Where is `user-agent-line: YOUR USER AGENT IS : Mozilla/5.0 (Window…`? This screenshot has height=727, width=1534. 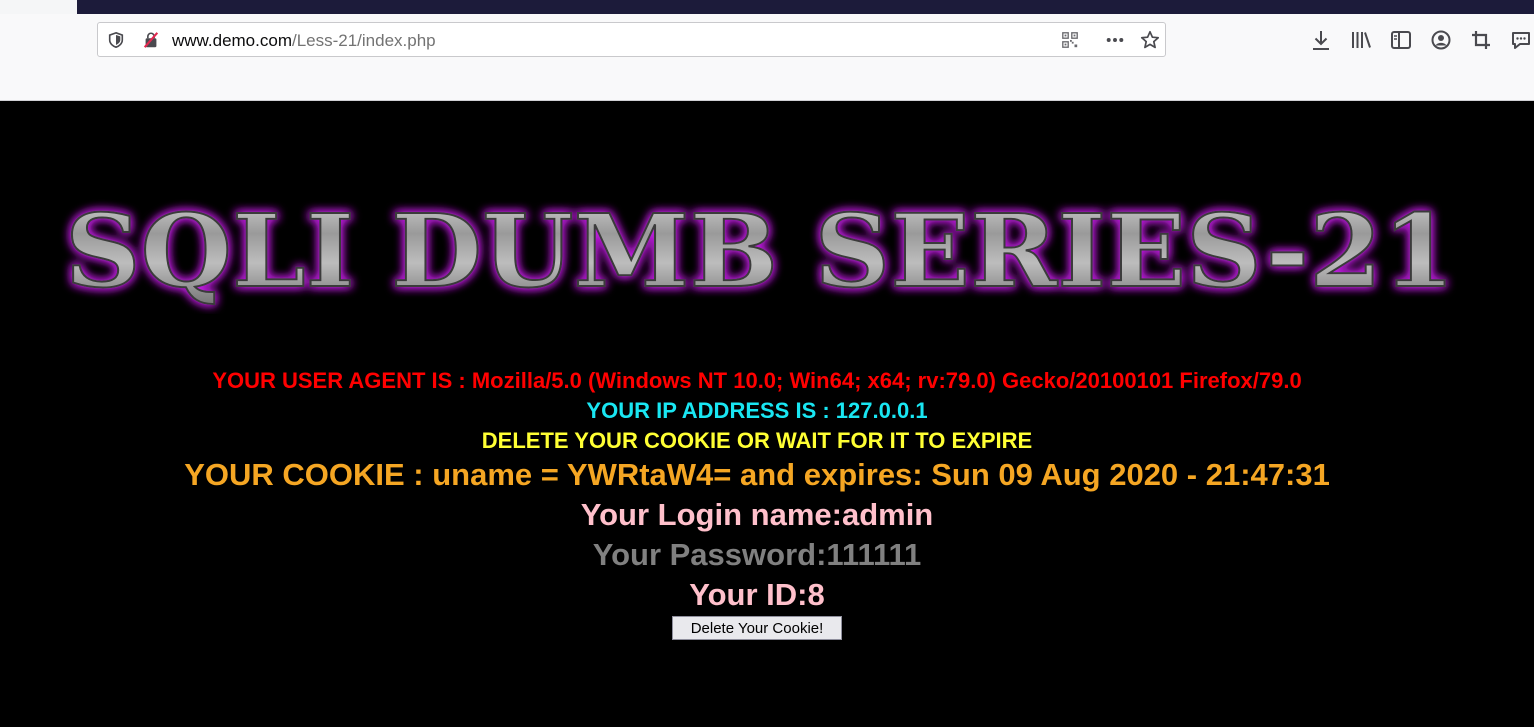
user-agent-line: YOUR USER AGENT IS : Mozilla/5.0 (Window… is located at coordinates (757, 380).